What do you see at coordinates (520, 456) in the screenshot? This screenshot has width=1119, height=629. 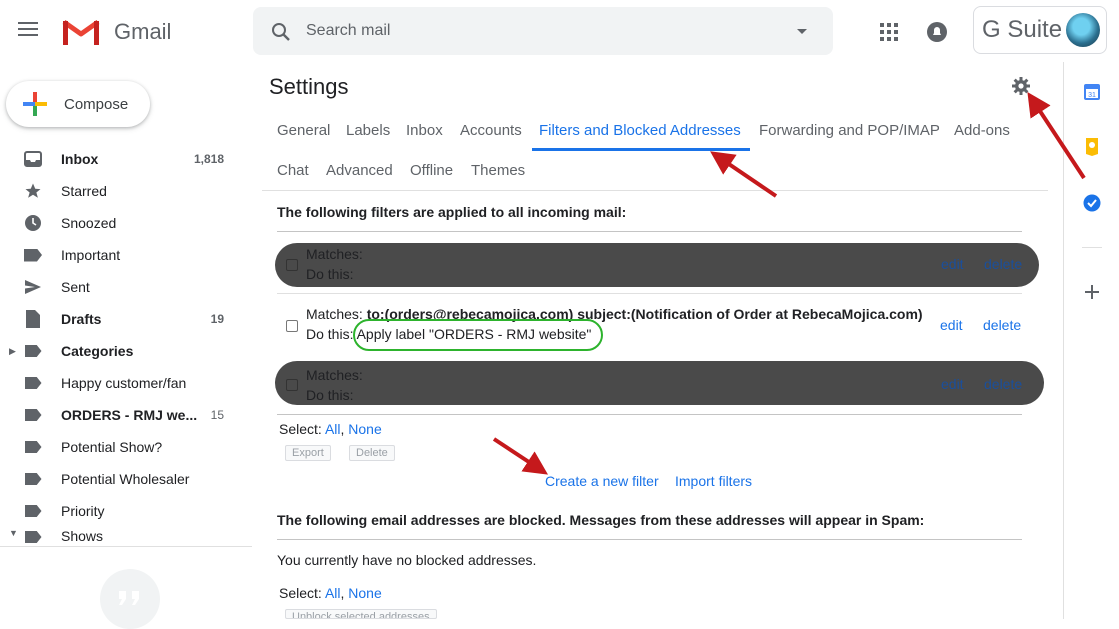 I see `arrow-to-create-filter` at bounding box center [520, 456].